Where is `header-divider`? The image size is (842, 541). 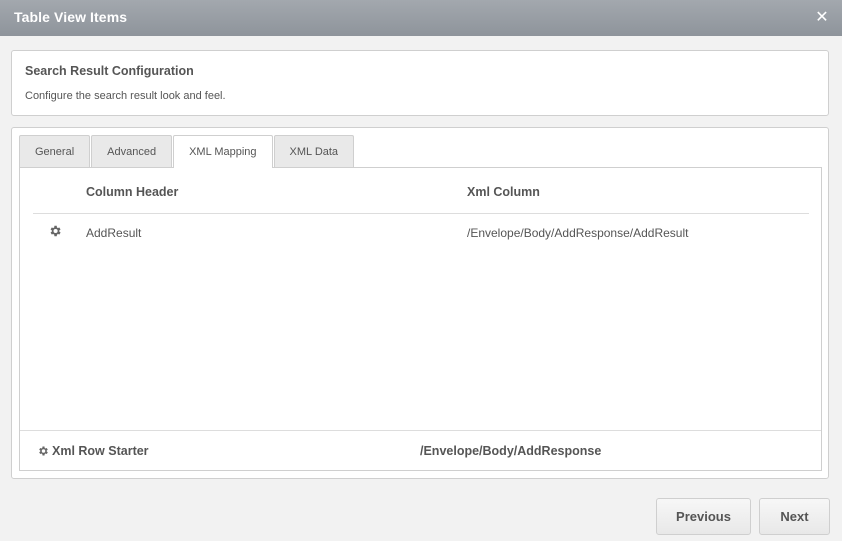
header-divider is located at coordinates (421, 213).